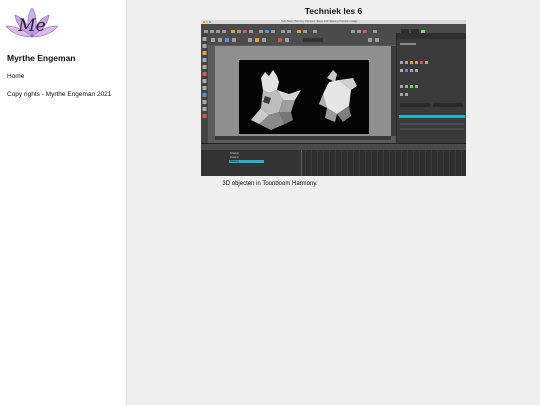  Describe the element at coordinates (59, 94) in the screenshot. I see `copyright-text: Copy rights - Myrthe Engeman 2021` at that location.